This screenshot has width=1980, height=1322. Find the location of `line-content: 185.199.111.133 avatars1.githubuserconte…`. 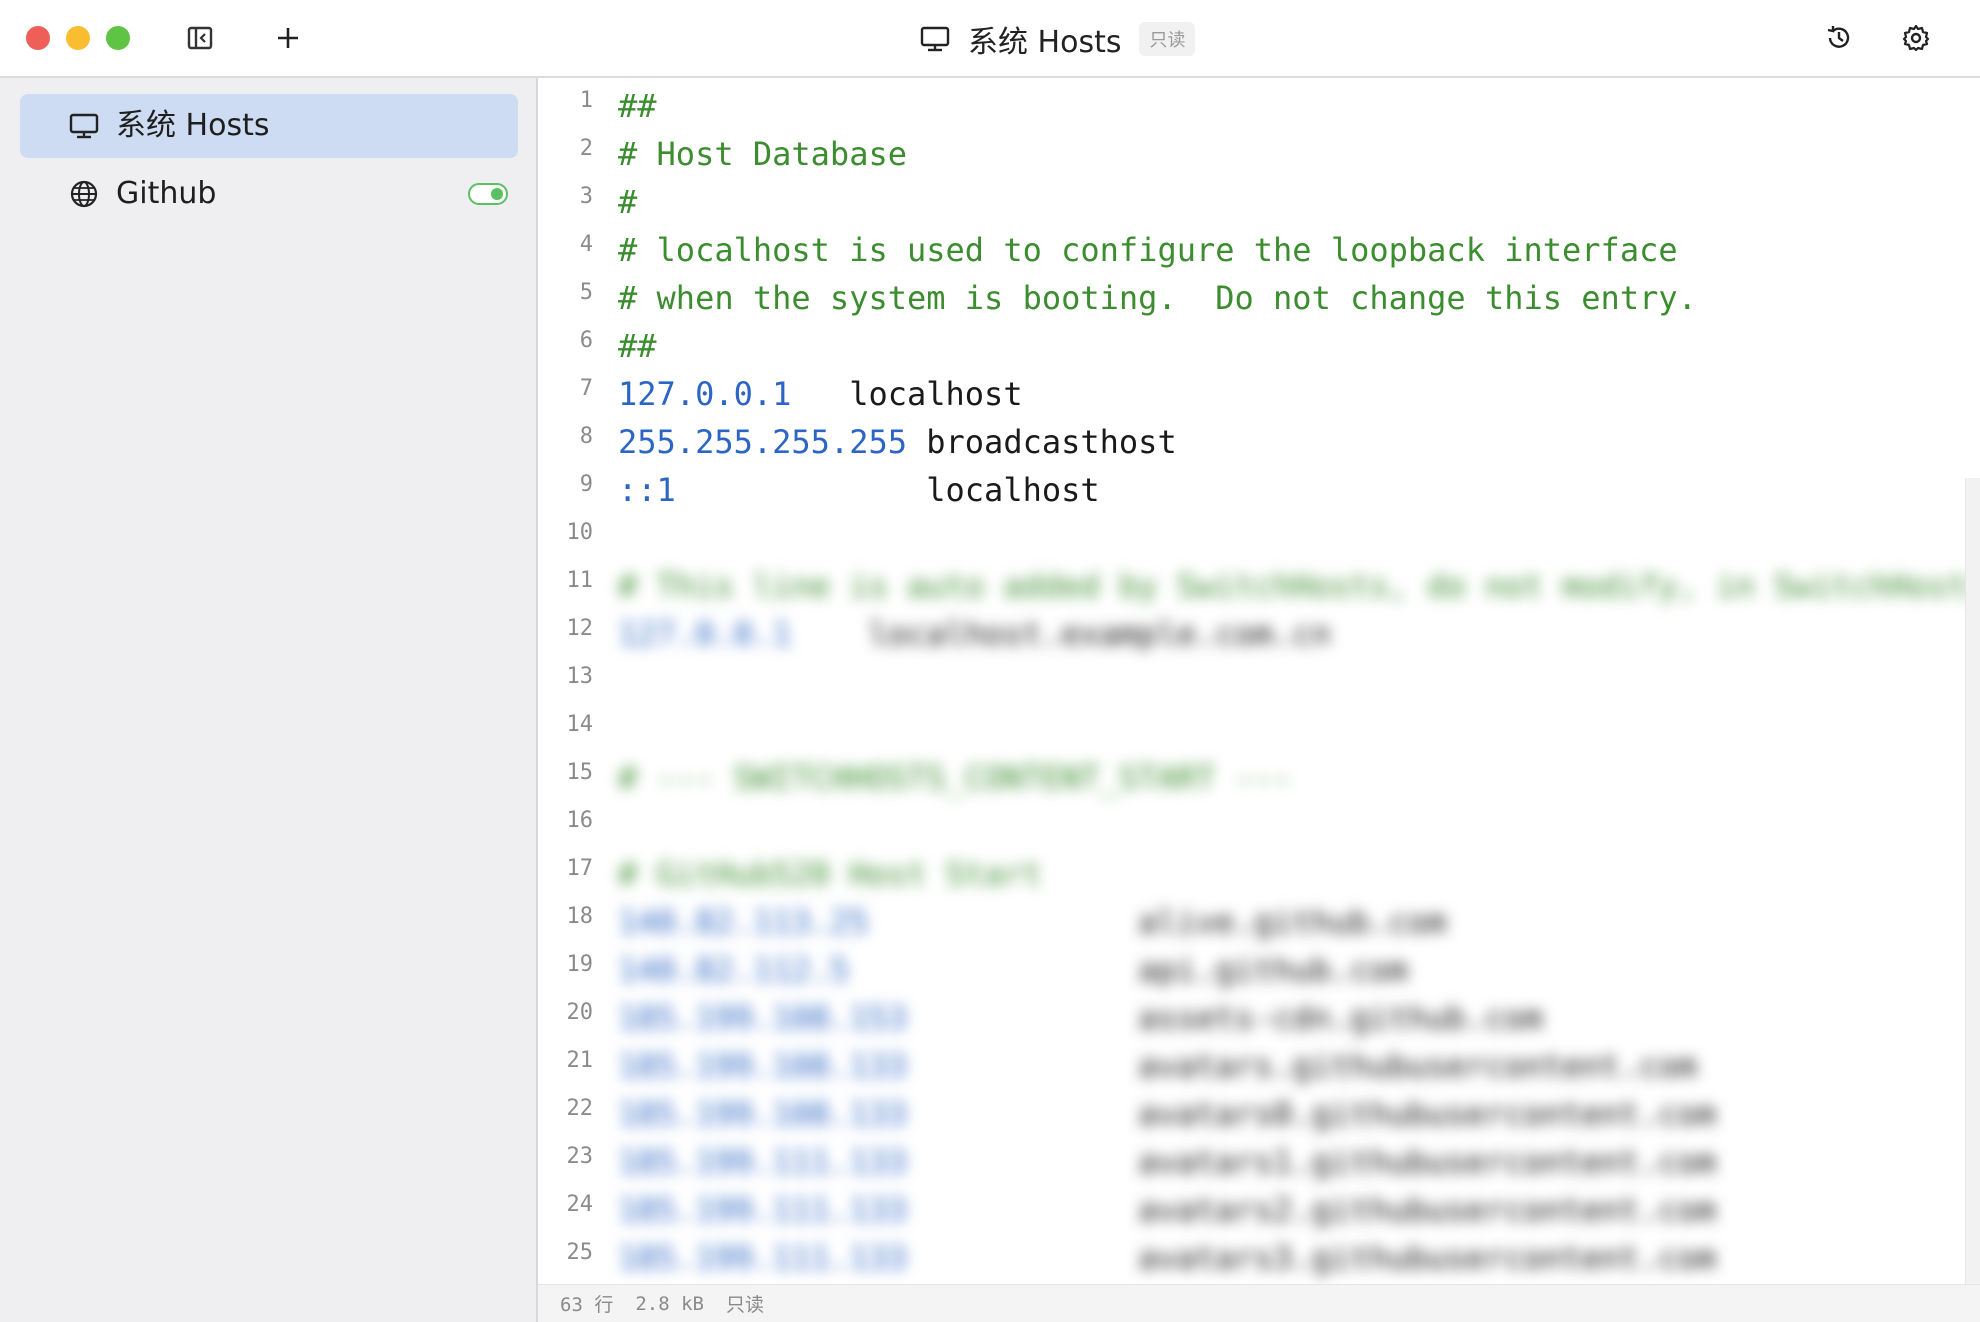

line-content: 185.199.111.133 avatars1.githubuserconte… is located at coordinates (1167, 1162).